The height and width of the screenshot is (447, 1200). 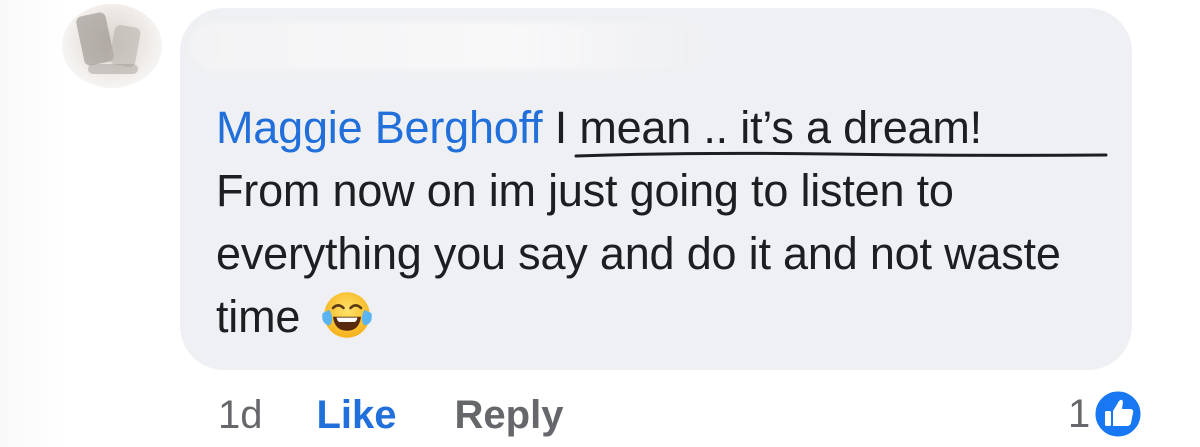 I want to click on avatar, so click(x=112, y=46).